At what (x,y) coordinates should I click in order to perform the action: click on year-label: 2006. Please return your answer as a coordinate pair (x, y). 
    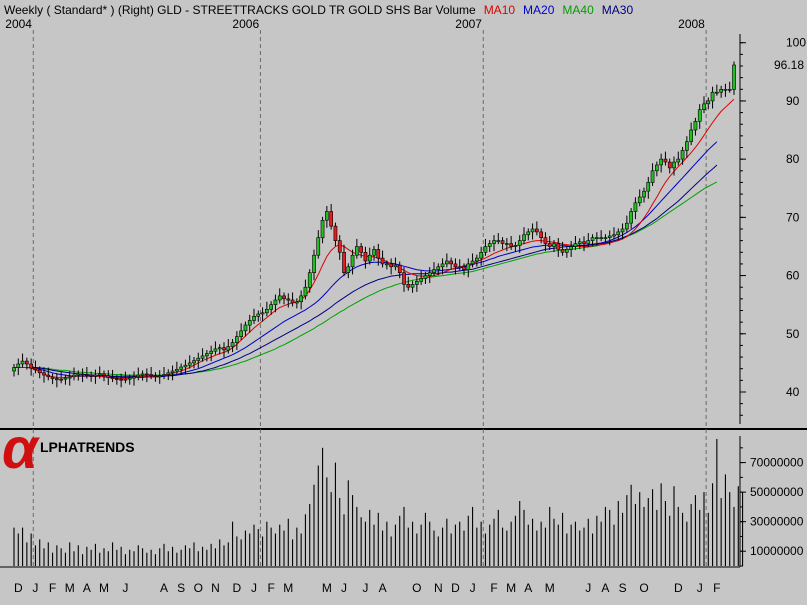
    Looking at the image, I should click on (245, 24).